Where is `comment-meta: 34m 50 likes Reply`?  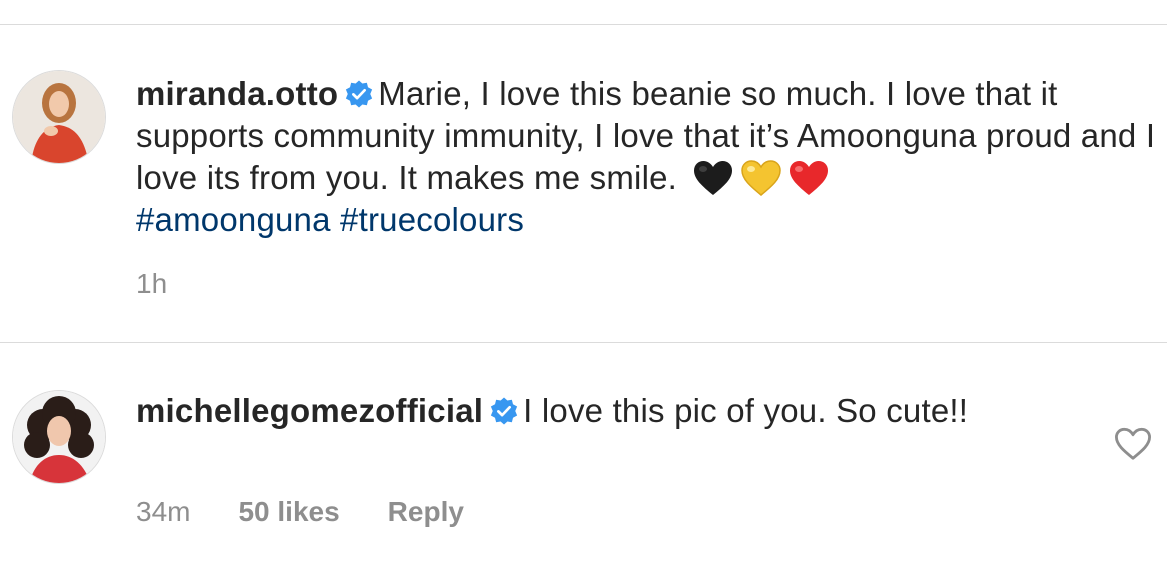 comment-meta: 34m 50 likes Reply is located at coordinates (300, 512).